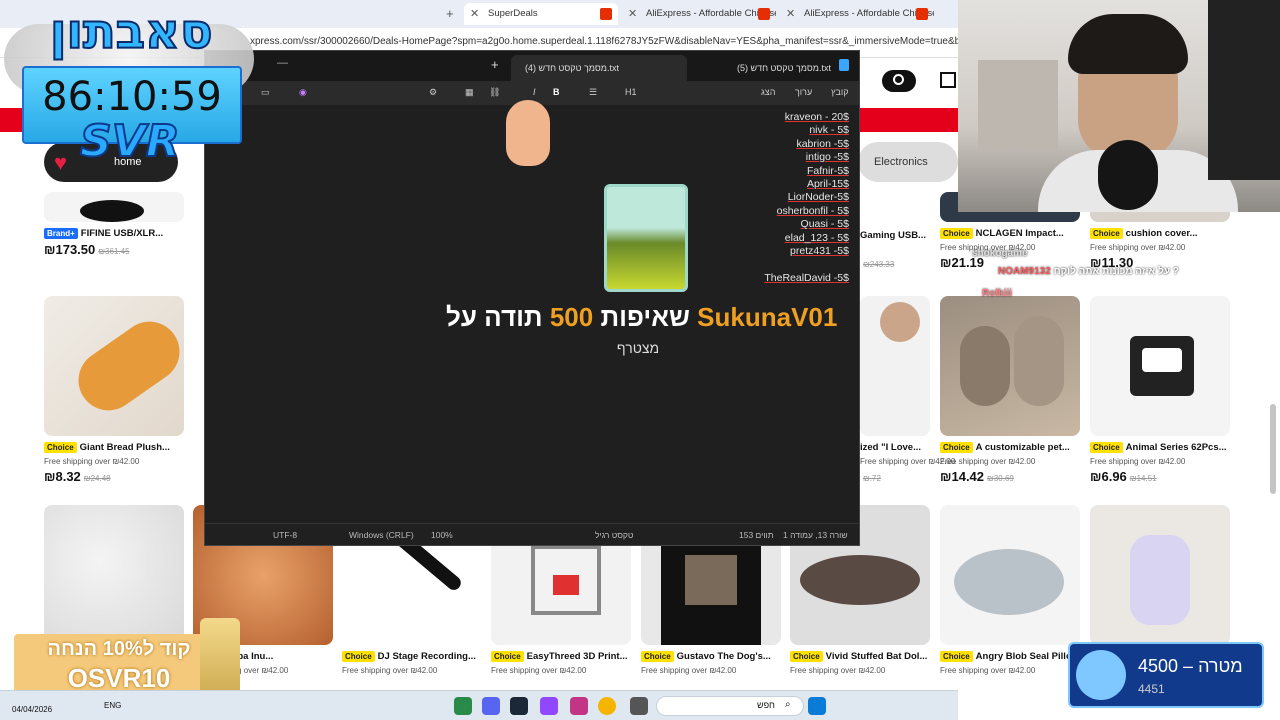  What do you see at coordinates (265, 92) in the screenshot?
I see `sidebar-icon: ▭` at bounding box center [265, 92].